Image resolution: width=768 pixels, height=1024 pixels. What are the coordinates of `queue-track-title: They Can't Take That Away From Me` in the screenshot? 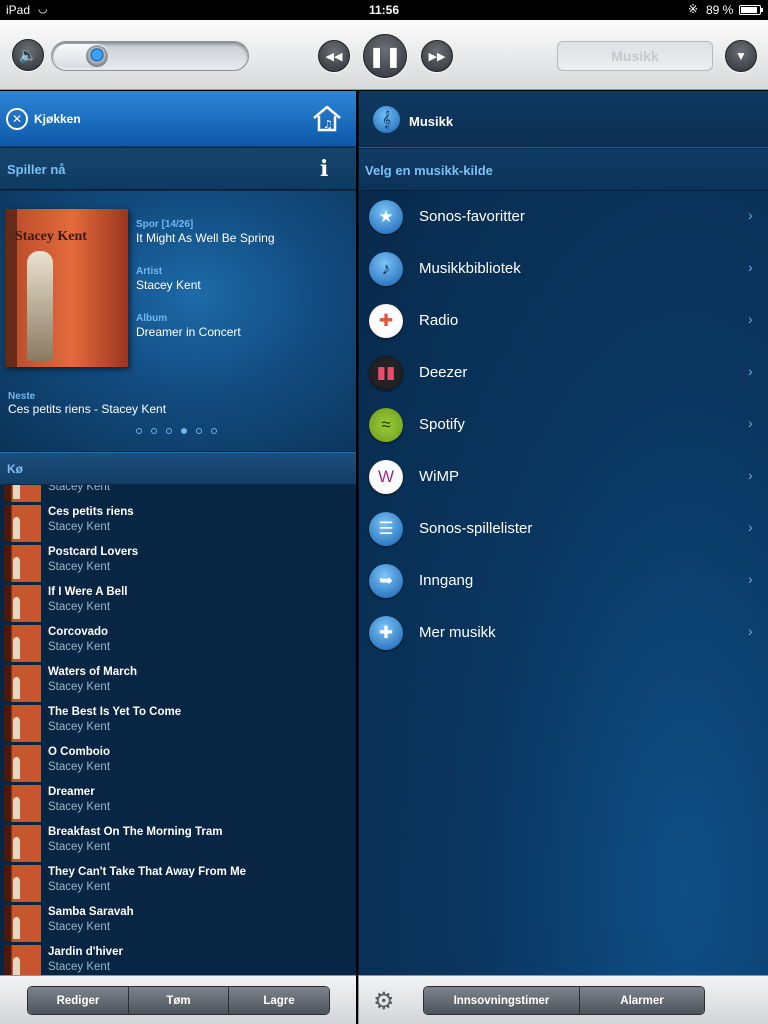 It's located at (147, 872).